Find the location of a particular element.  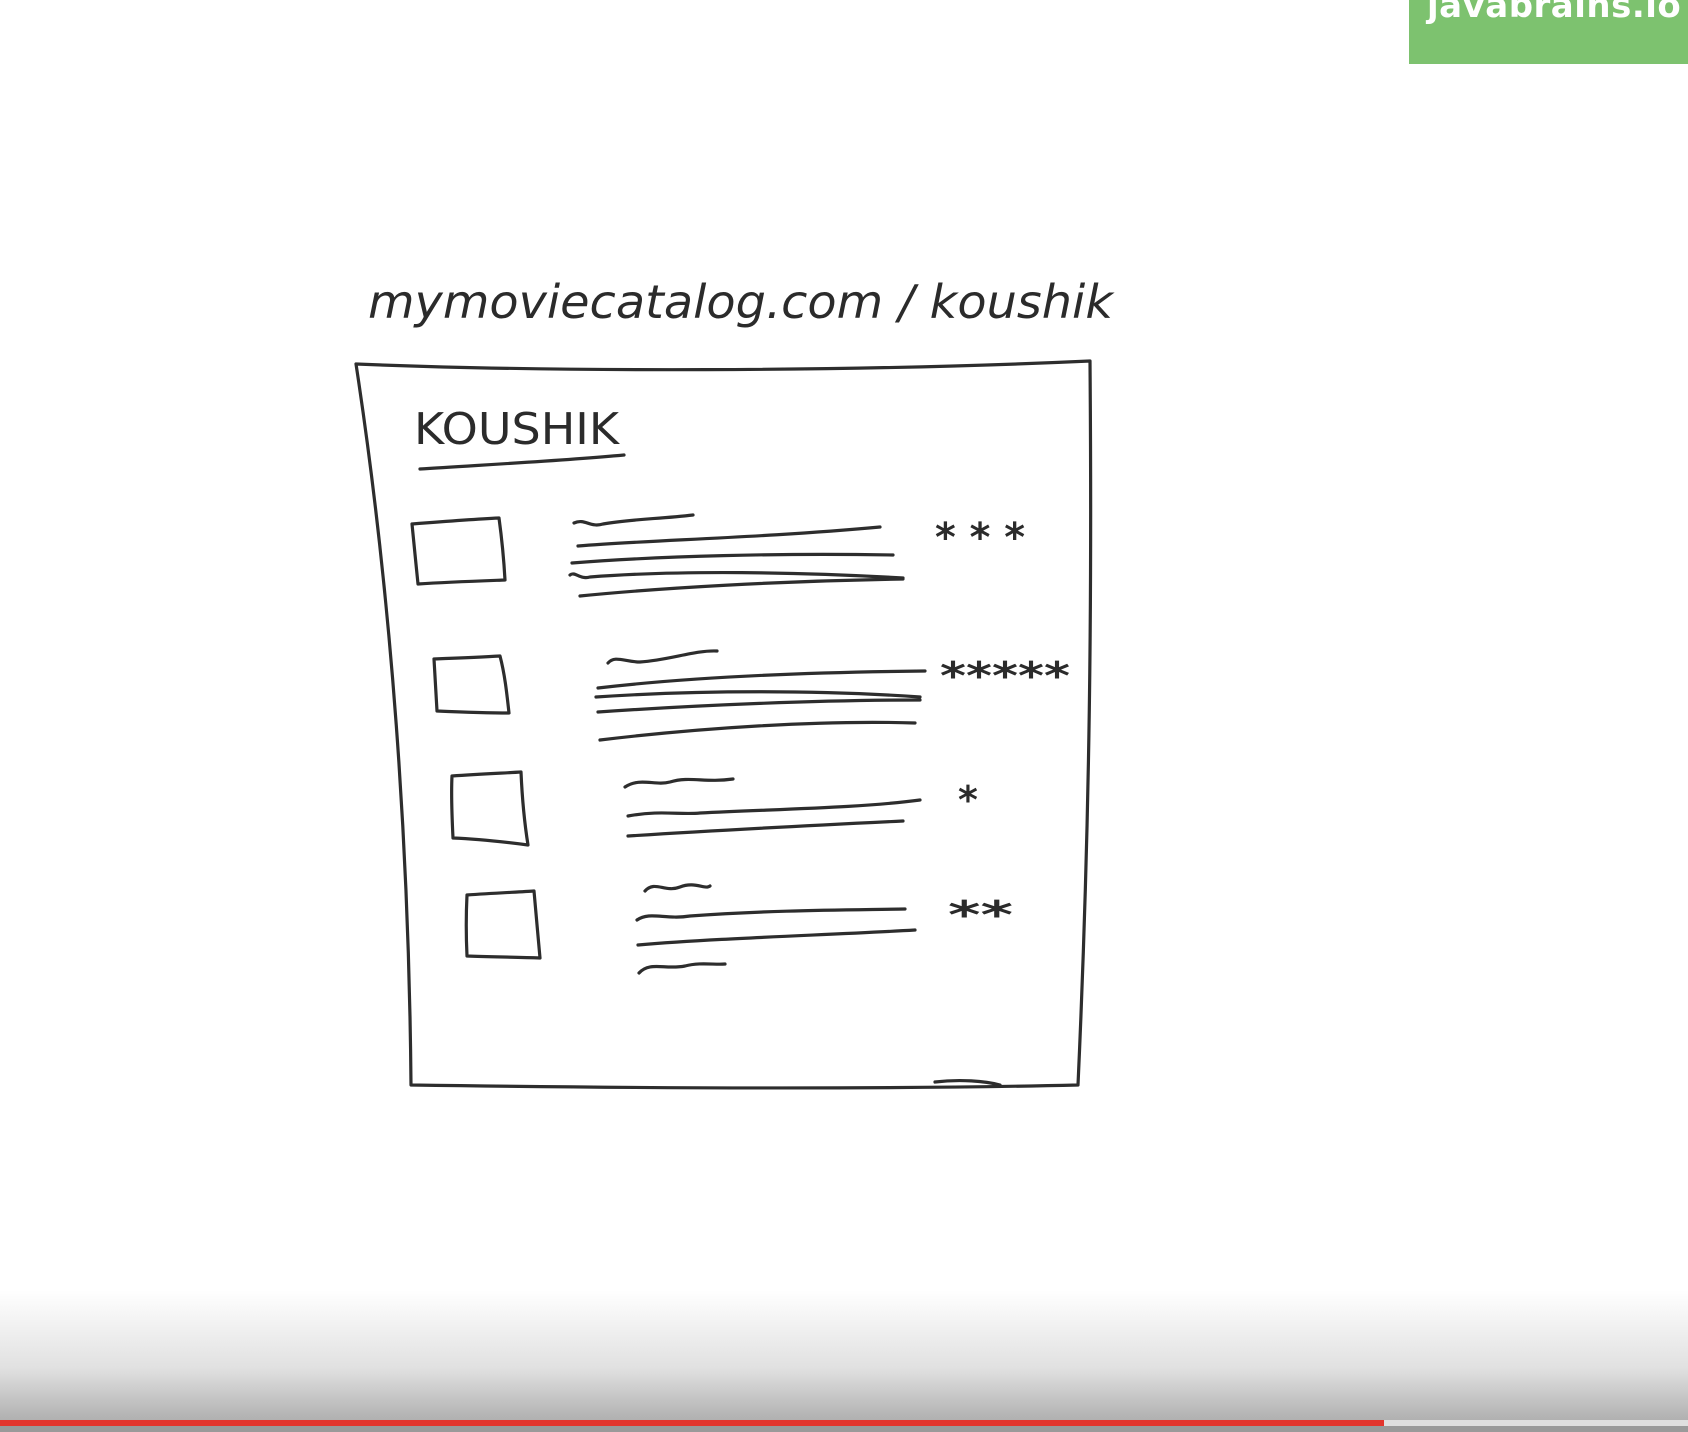

movie-row: ** is located at coordinates (738, 929).